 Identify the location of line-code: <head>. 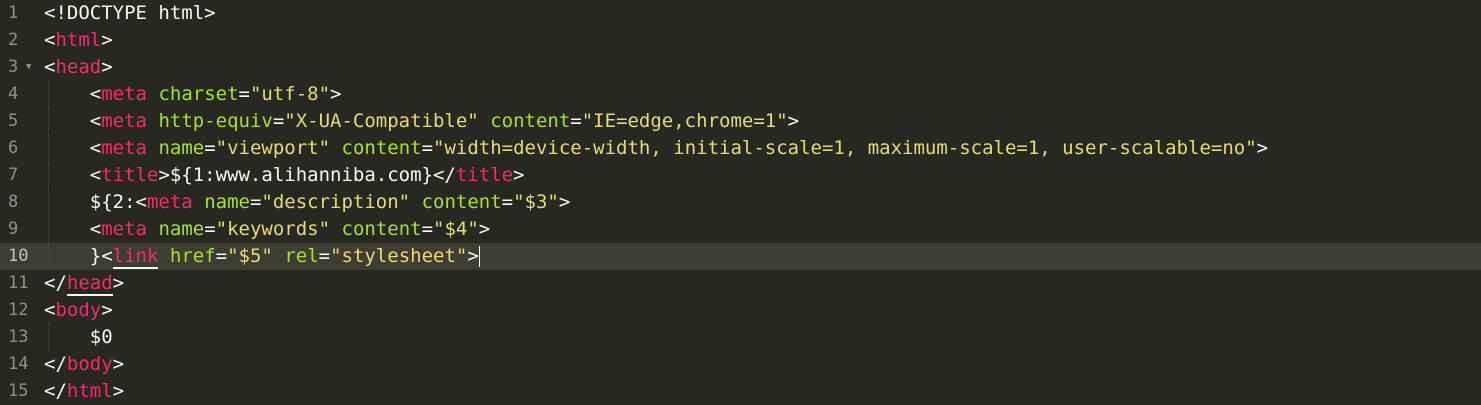
(78, 67).